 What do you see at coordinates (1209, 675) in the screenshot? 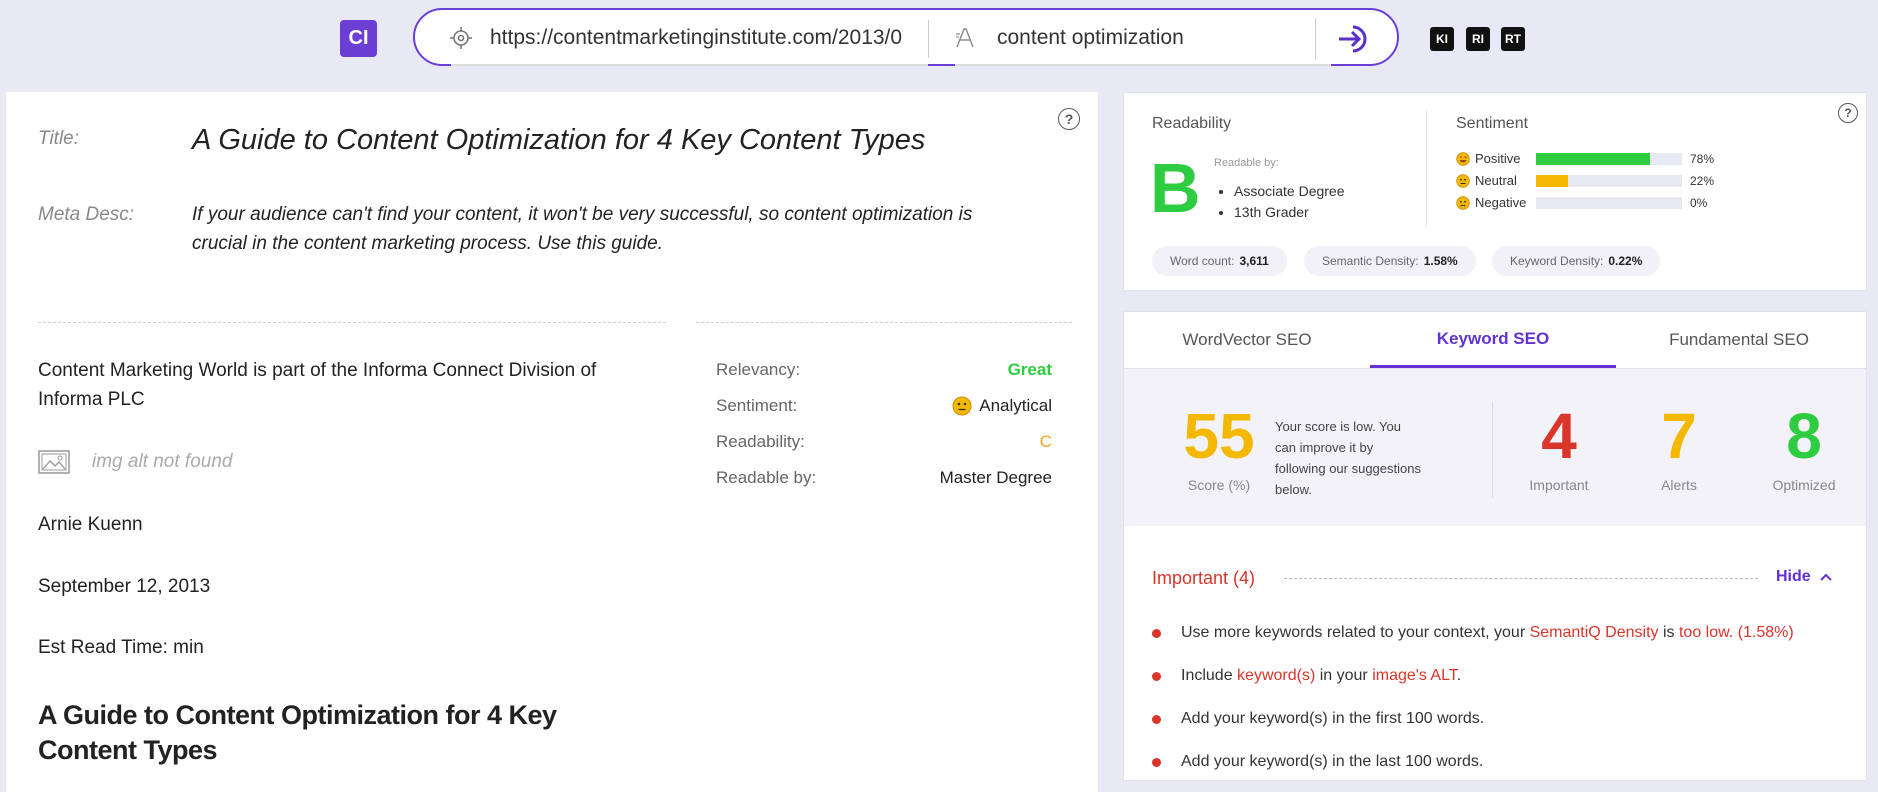
I see `suggestion-text-part: Include` at bounding box center [1209, 675].